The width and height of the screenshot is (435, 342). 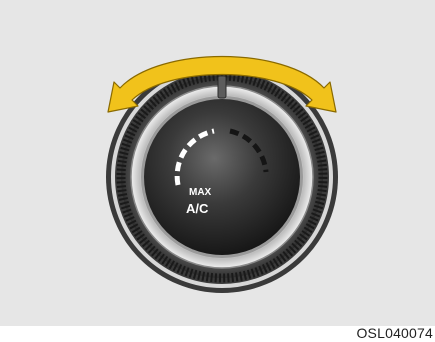 What do you see at coordinates (197, 208) in the screenshot?
I see `knob-label-ac: A/C` at bounding box center [197, 208].